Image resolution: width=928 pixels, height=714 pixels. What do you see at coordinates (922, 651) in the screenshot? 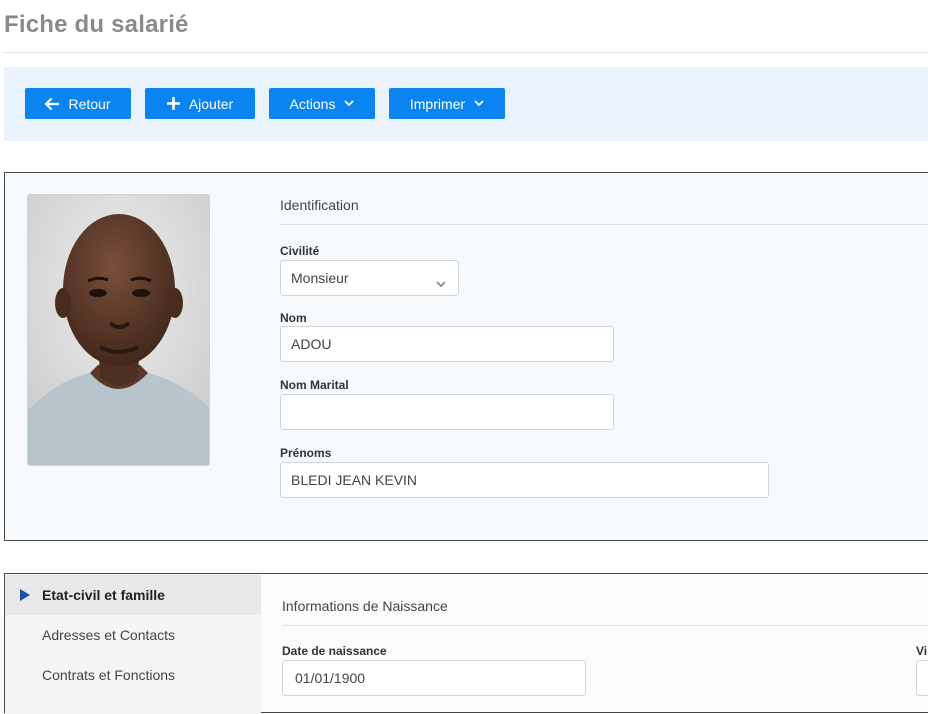
I see `ville-naissance-label: Vi` at bounding box center [922, 651].